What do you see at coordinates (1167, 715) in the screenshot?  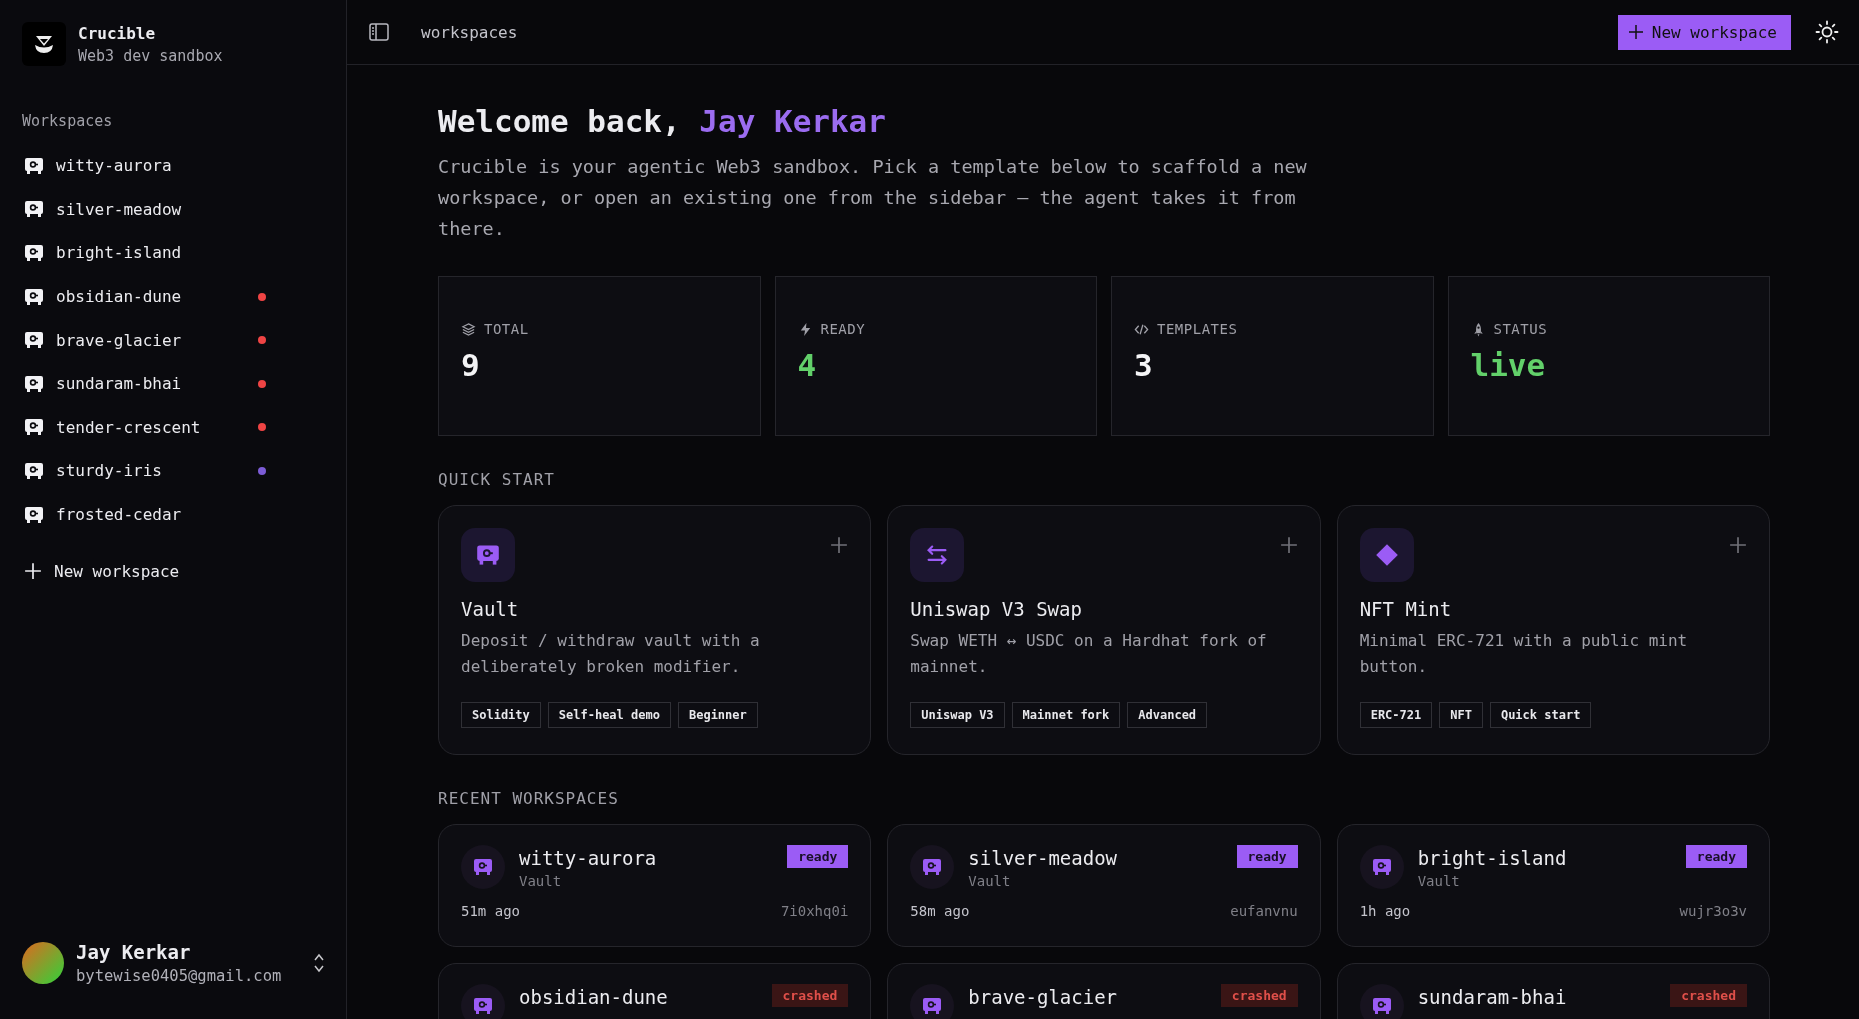 I see `tag: Advanced` at bounding box center [1167, 715].